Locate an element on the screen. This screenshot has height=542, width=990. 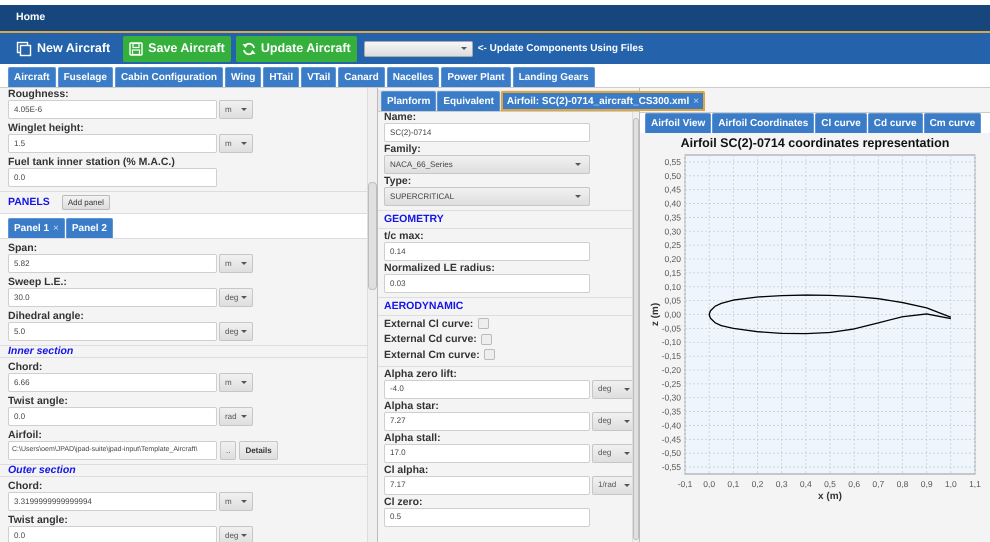
text-field: 0.03 is located at coordinates (487, 283).